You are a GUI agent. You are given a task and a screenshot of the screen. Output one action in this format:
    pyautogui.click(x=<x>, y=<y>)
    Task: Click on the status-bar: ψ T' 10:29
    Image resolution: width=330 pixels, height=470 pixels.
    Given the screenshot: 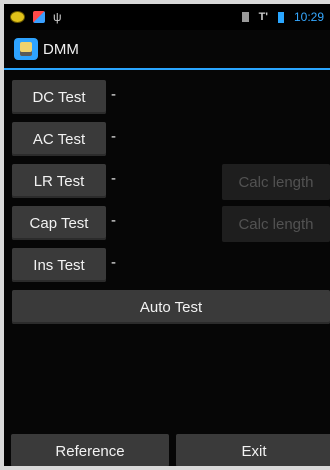 What is the action you would take?
    pyautogui.click(x=167, y=17)
    